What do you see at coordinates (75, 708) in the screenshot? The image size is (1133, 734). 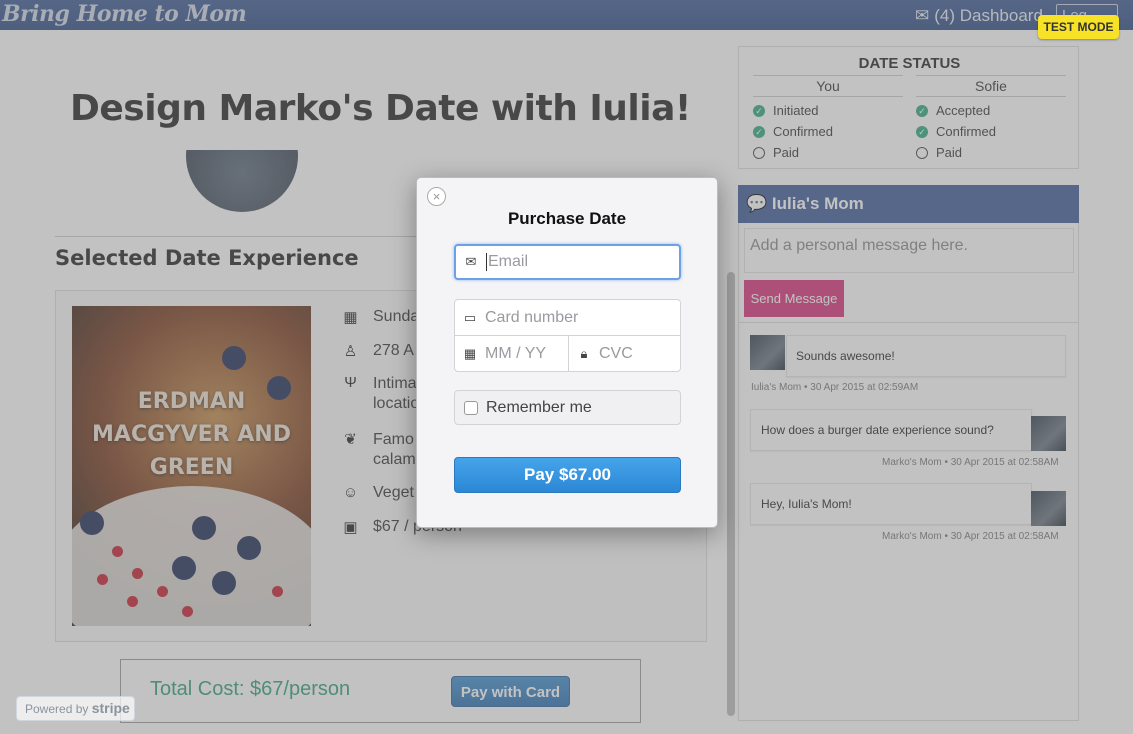 I see `powered-by-stripe-badge: Powered by stripe` at bounding box center [75, 708].